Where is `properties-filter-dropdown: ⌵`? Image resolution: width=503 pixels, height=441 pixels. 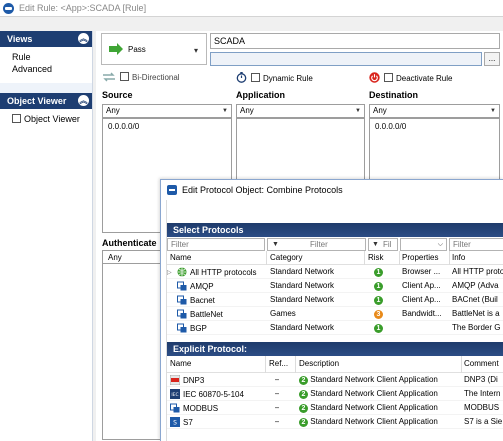
properties-filter-dropdown: ⌵ is located at coordinates (423, 244).